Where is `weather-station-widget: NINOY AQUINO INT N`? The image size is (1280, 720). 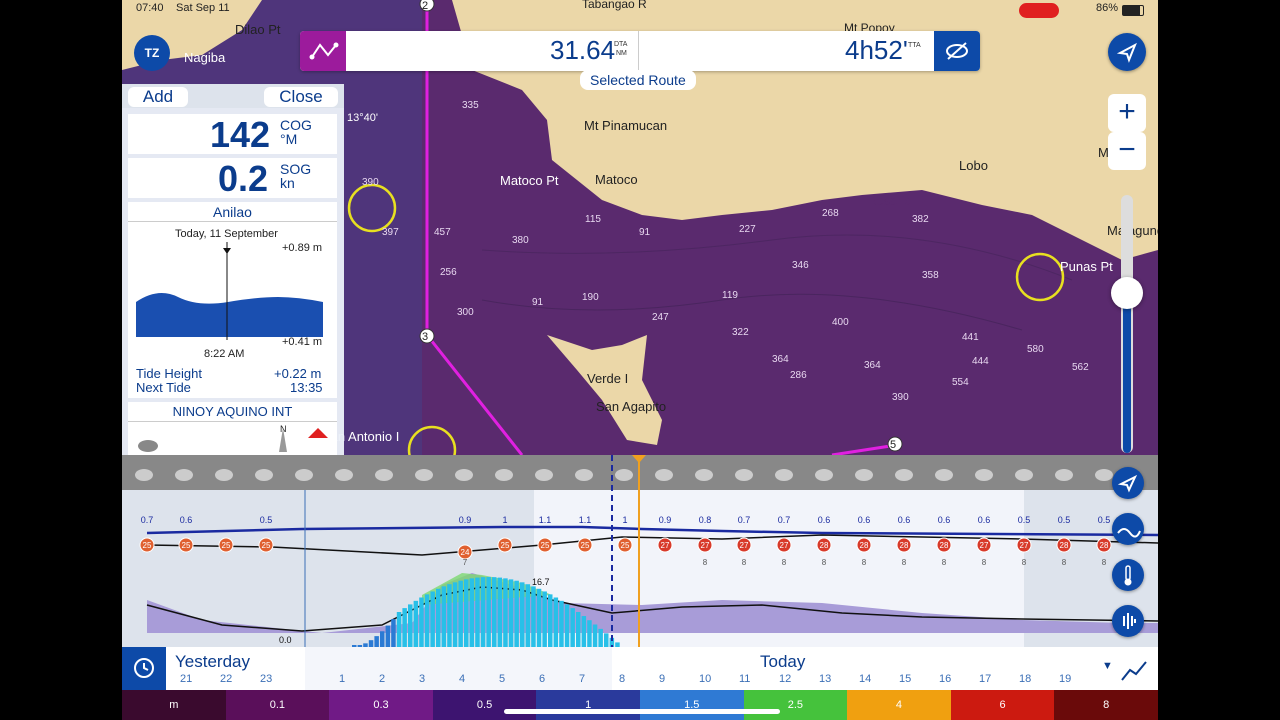
weather-station-widget: NINOY AQUINO INT N is located at coordinates (232, 428).